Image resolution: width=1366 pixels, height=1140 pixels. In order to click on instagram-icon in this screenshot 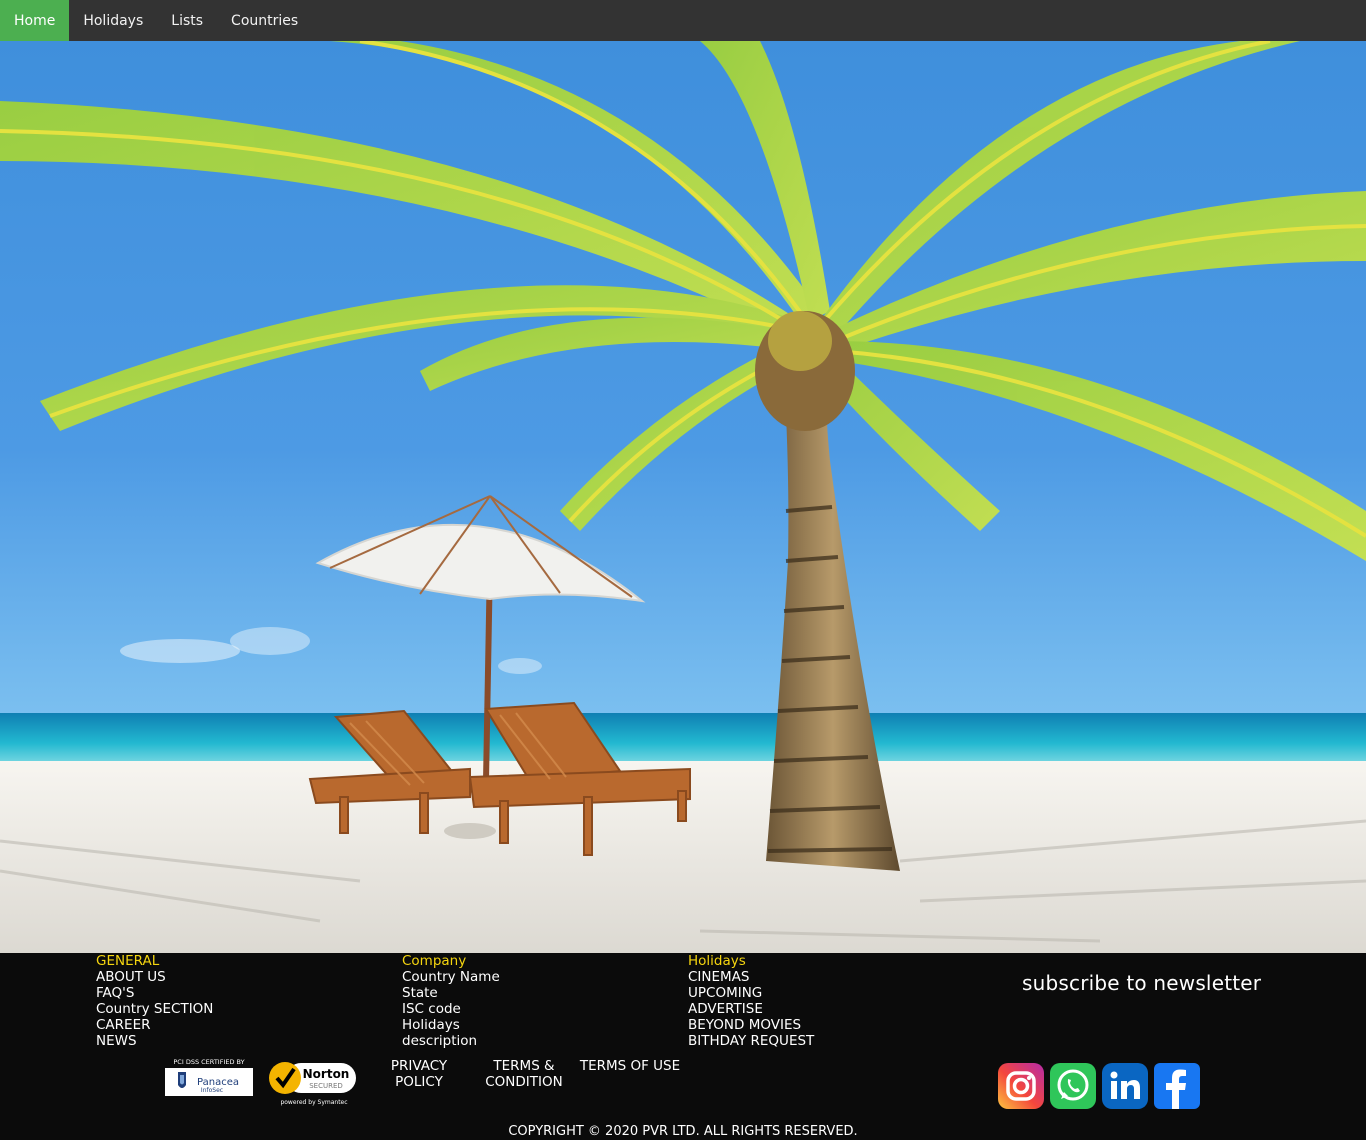, I will do `click(1021, 1086)`.